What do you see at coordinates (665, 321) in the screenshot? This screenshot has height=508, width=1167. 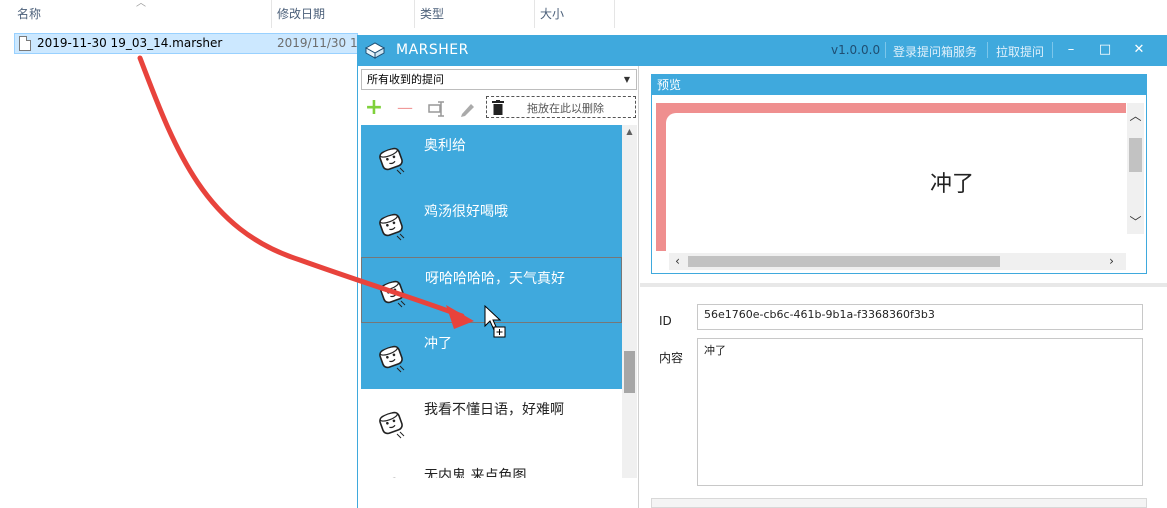 I see `id-label: ID` at bounding box center [665, 321].